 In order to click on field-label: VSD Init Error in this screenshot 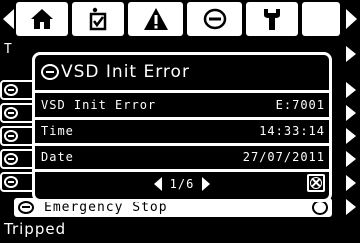, I will do `click(99, 105)`.